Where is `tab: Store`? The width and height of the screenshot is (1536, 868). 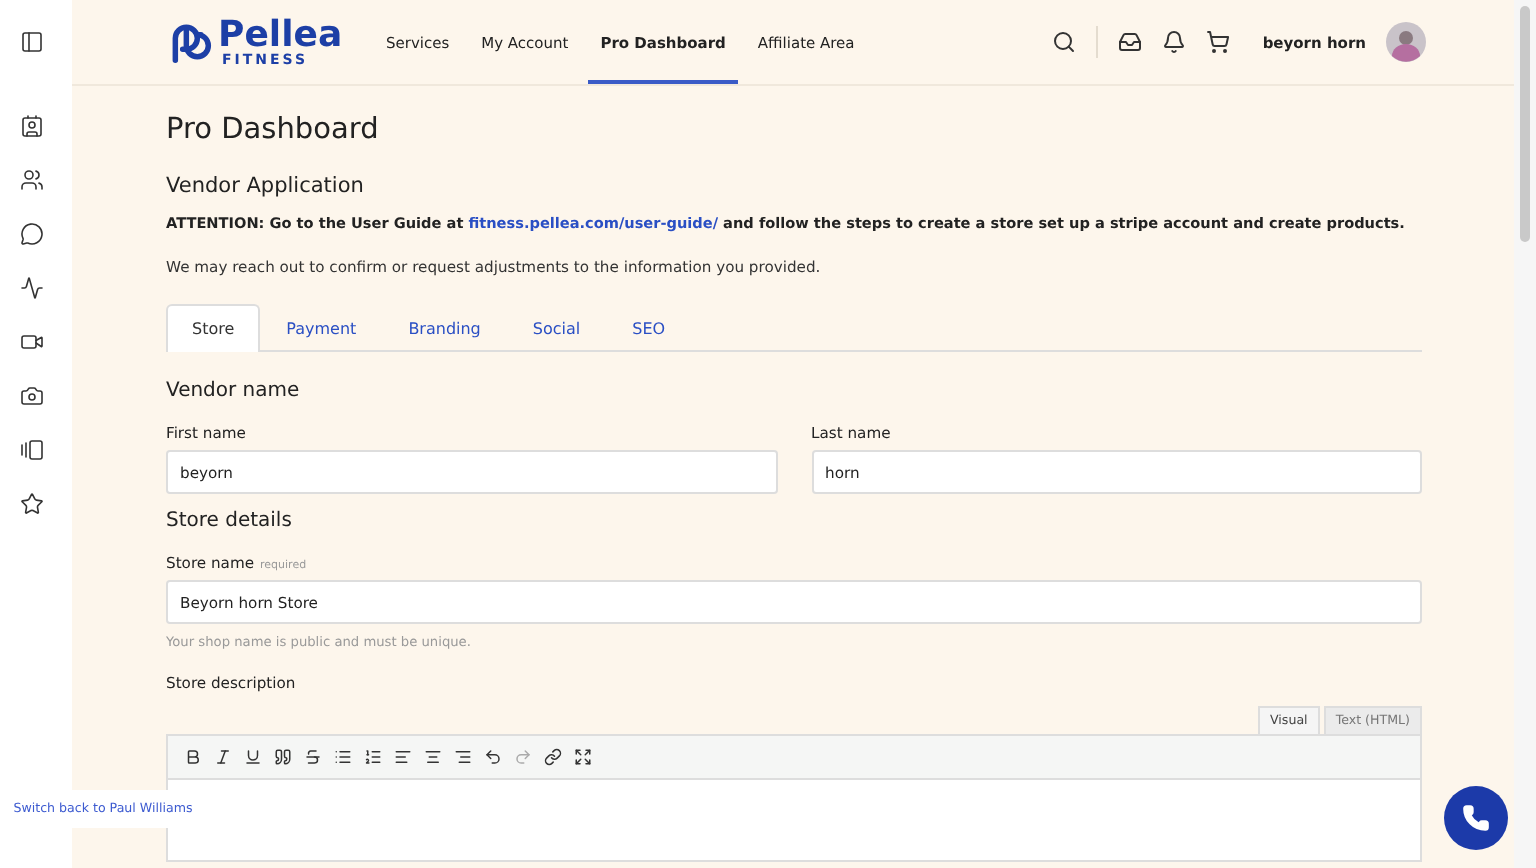
tab: Store is located at coordinates (213, 328).